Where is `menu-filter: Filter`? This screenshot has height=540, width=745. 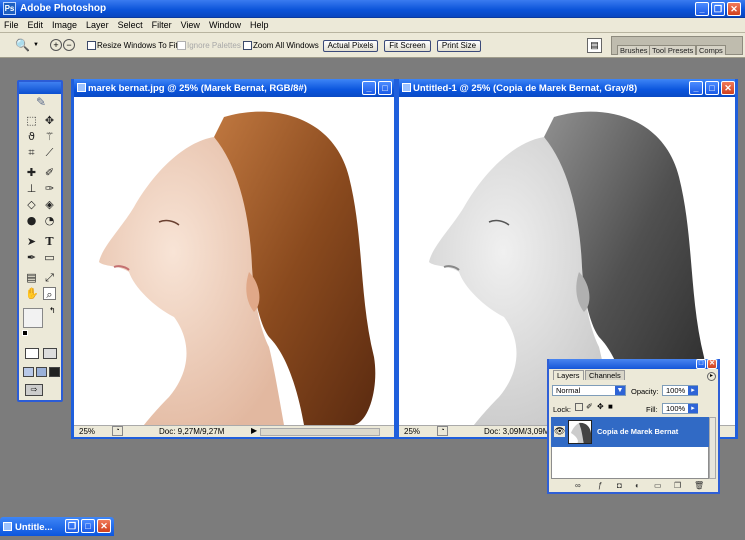 menu-filter: Filter is located at coordinates (162, 24).